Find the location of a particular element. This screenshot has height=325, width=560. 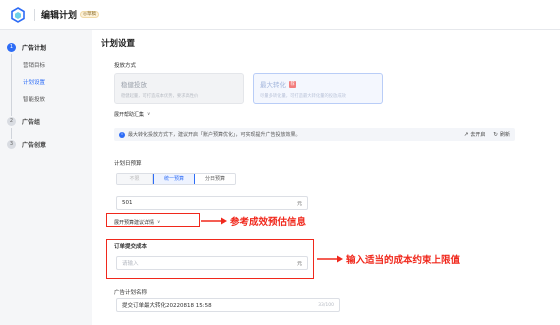

budget-mode-unified: 统一预算 is located at coordinates (174, 179).